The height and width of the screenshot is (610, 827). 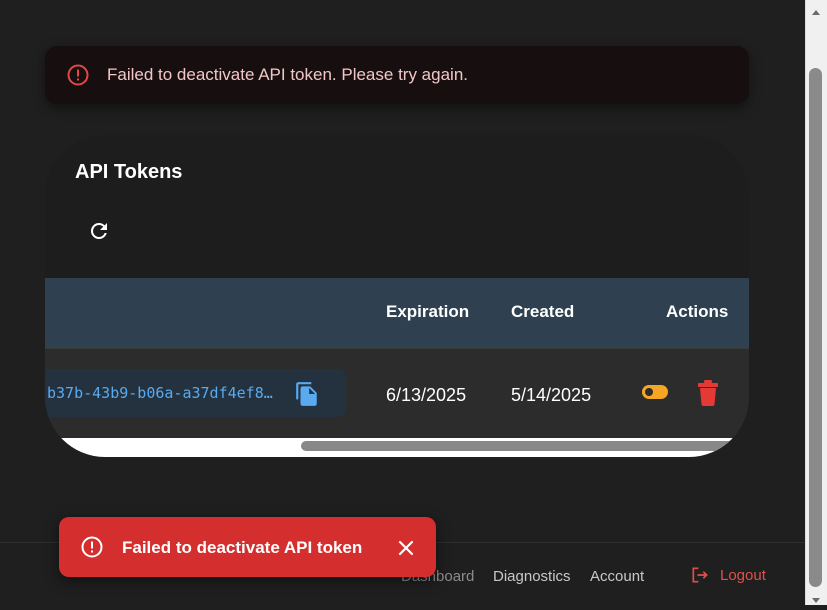 What do you see at coordinates (242, 547) in the screenshot?
I see `toast-message: Failed to deactivate API token` at bounding box center [242, 547].